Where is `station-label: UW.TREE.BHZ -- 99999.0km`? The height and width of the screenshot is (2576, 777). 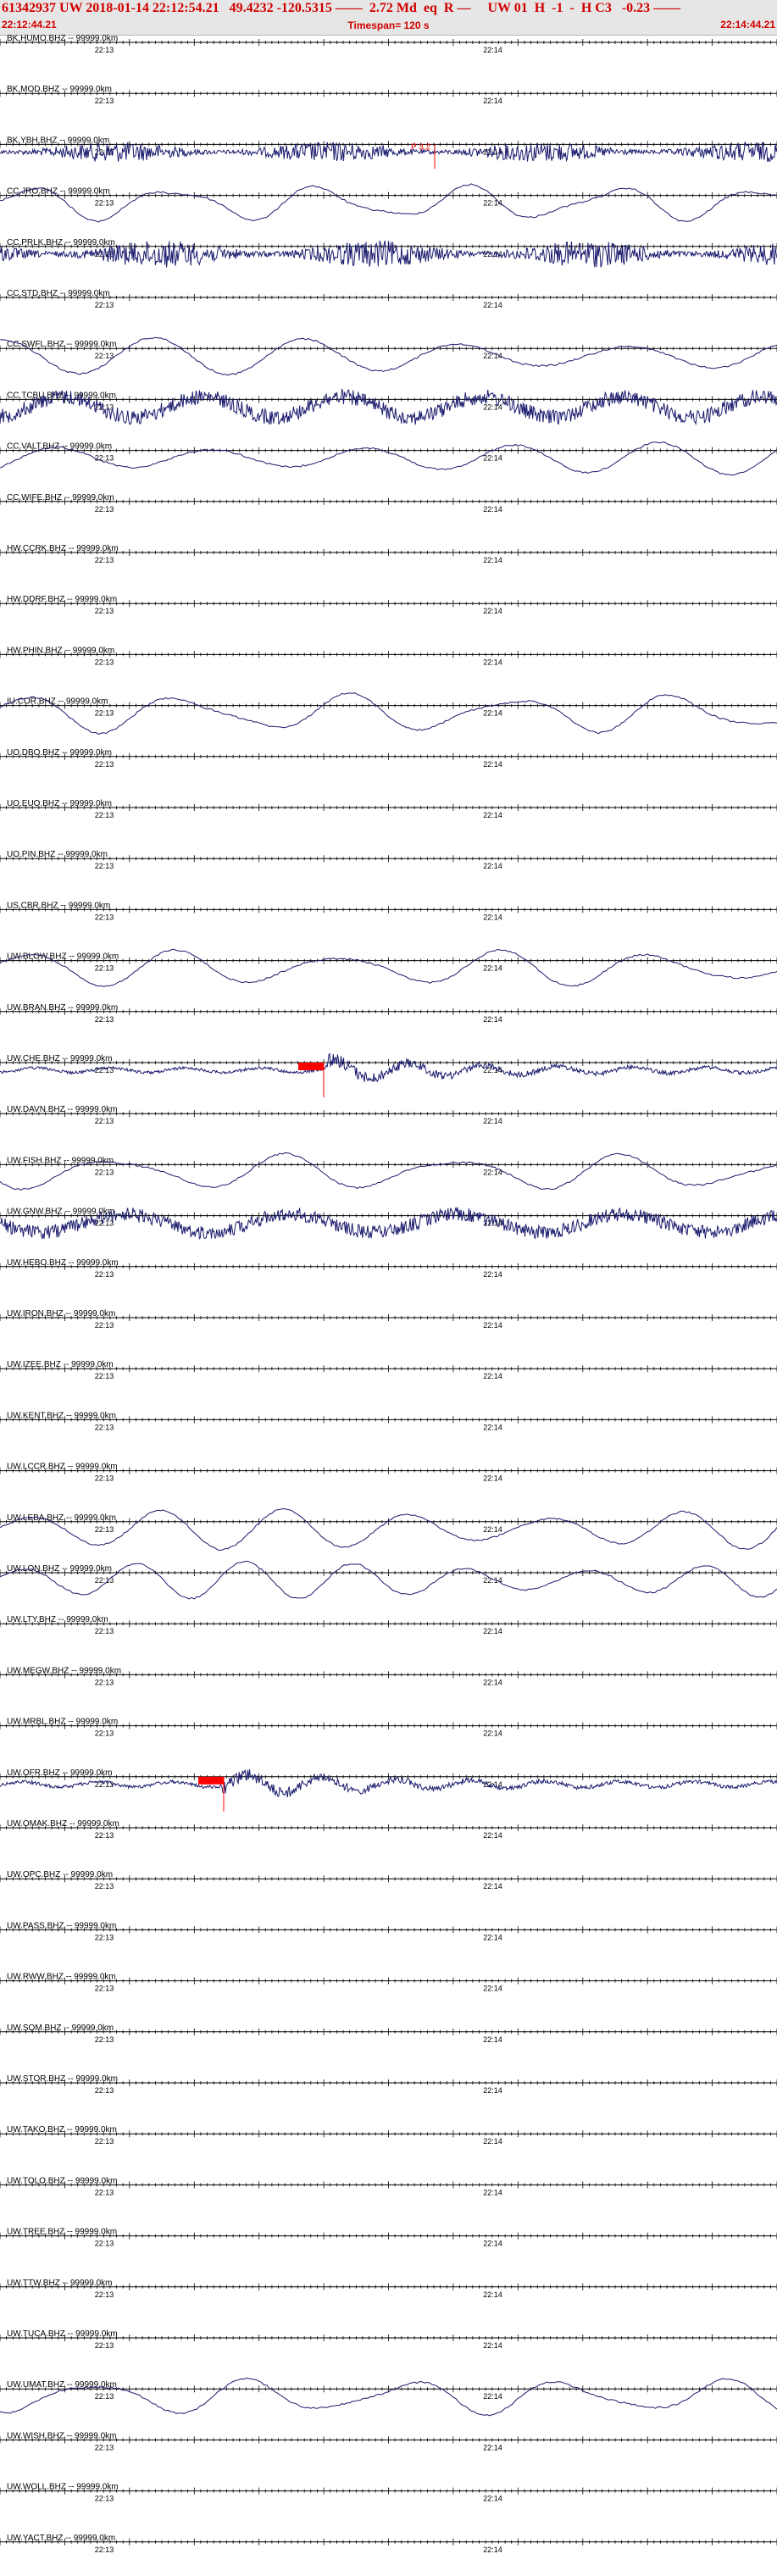
station-label: UW.TREE.BHZ -- 99999.0km is located at coordinates (62, 2232).